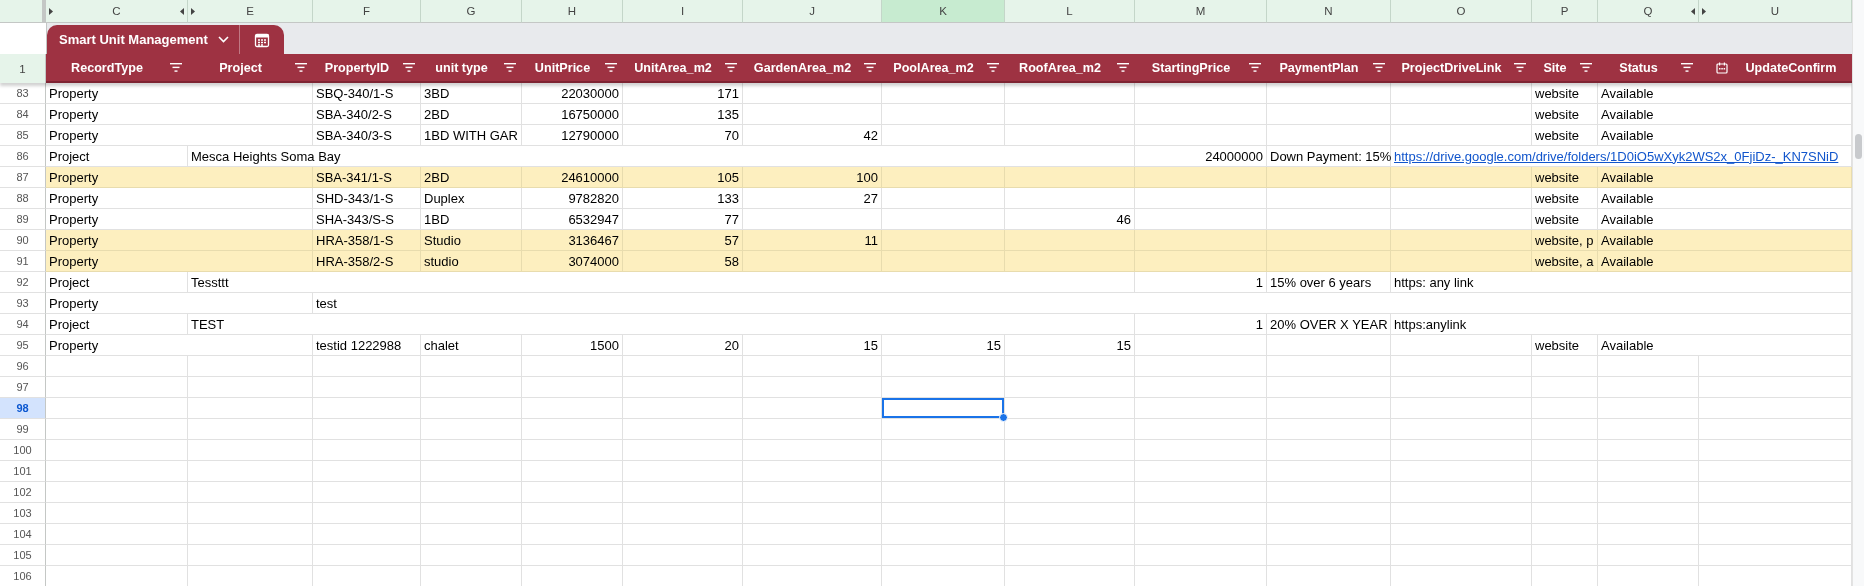 This screenshot has height=586, width=1864. Describe the element at coordinates (23, 114) in the screenshot. I see `row-number: 84` at that location.